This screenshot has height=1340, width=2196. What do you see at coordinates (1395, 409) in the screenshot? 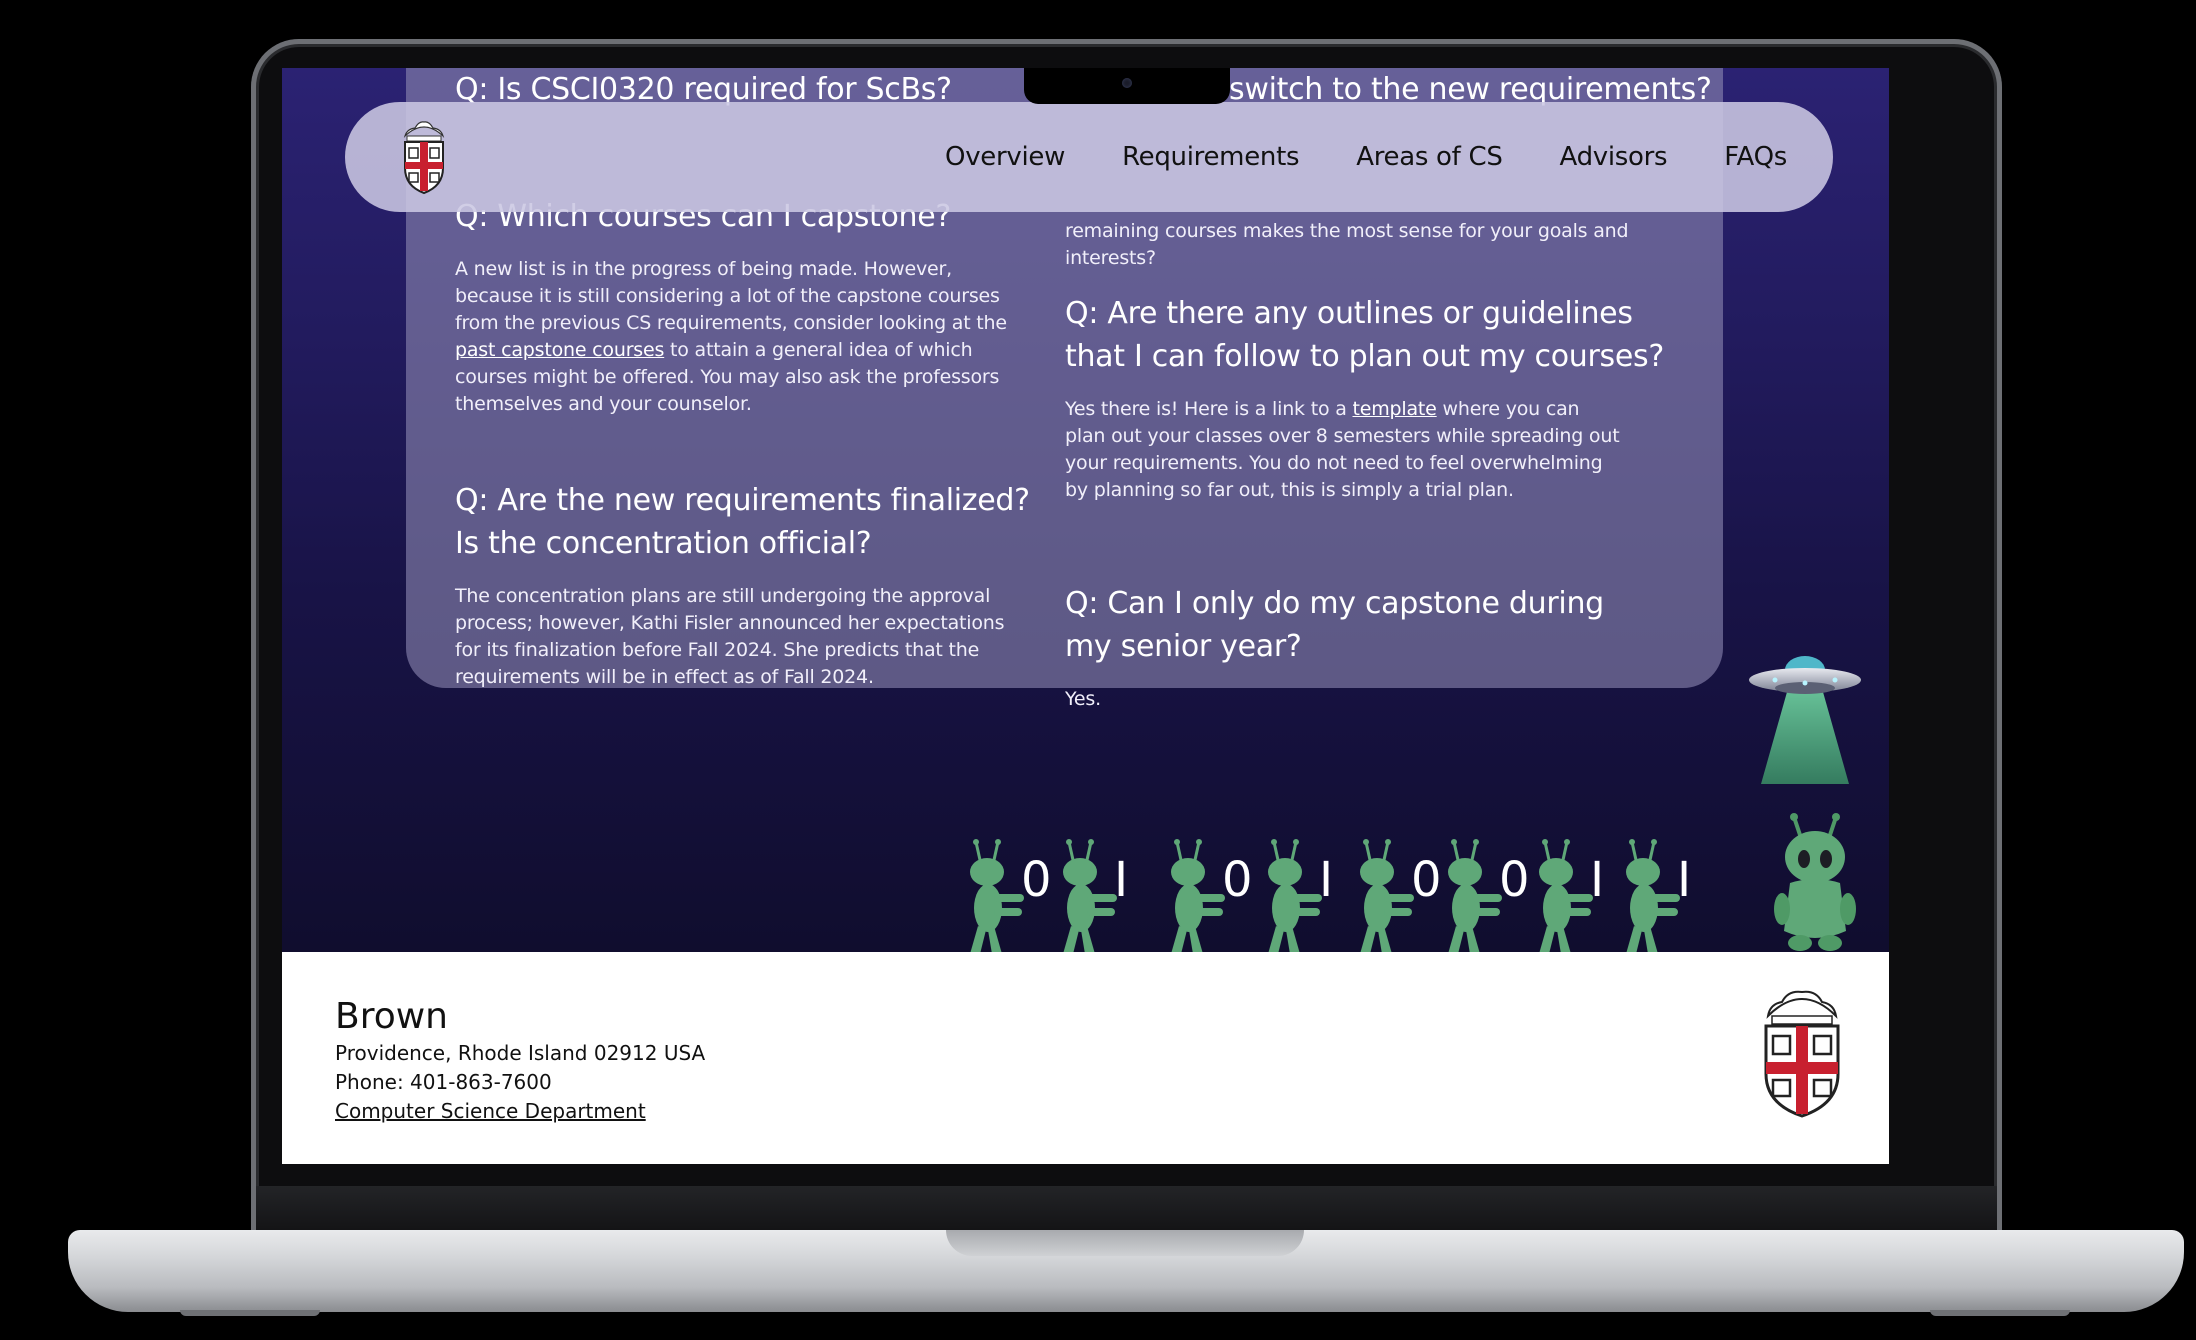
I see `template-link: template` at bounding box center [1395, 409].